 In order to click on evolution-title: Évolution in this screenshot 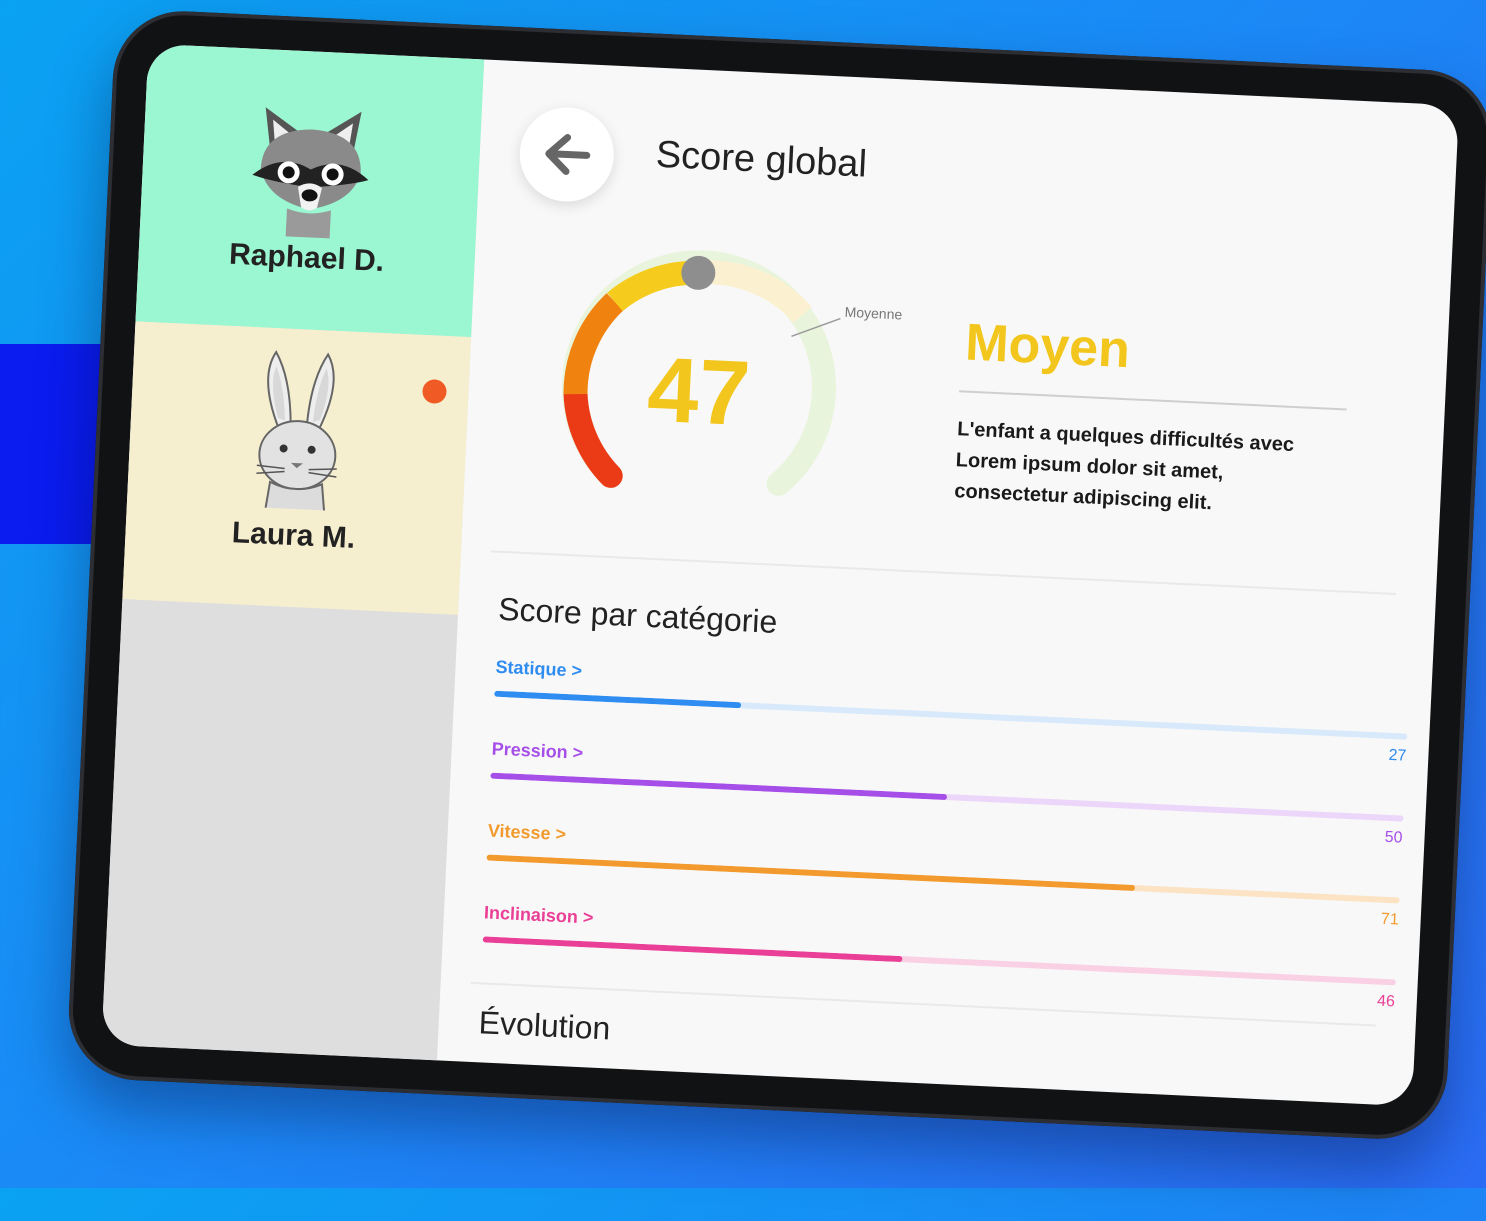, I will do `click(544, 1025)`.